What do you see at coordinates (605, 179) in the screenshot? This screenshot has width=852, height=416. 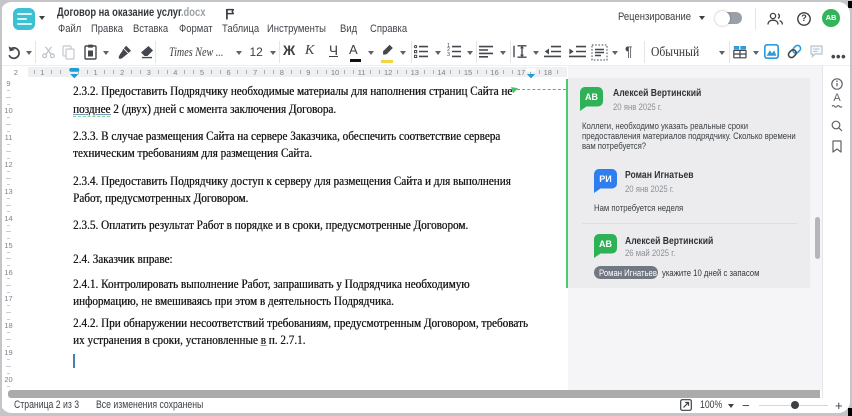 I see `svg-text: РИ` at bounding box center [605, 179].